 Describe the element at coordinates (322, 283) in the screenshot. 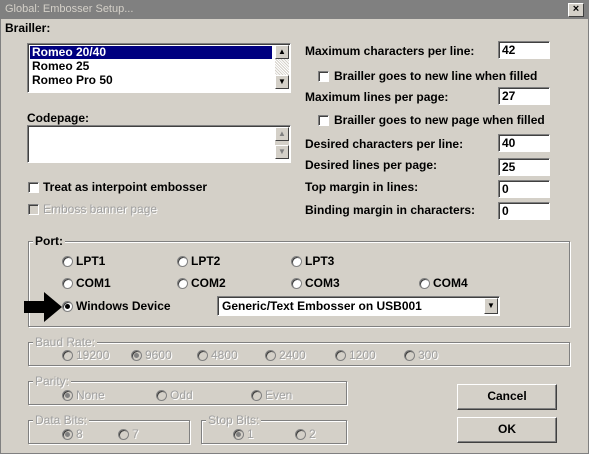

I see `com3-label: COM3` at that location.